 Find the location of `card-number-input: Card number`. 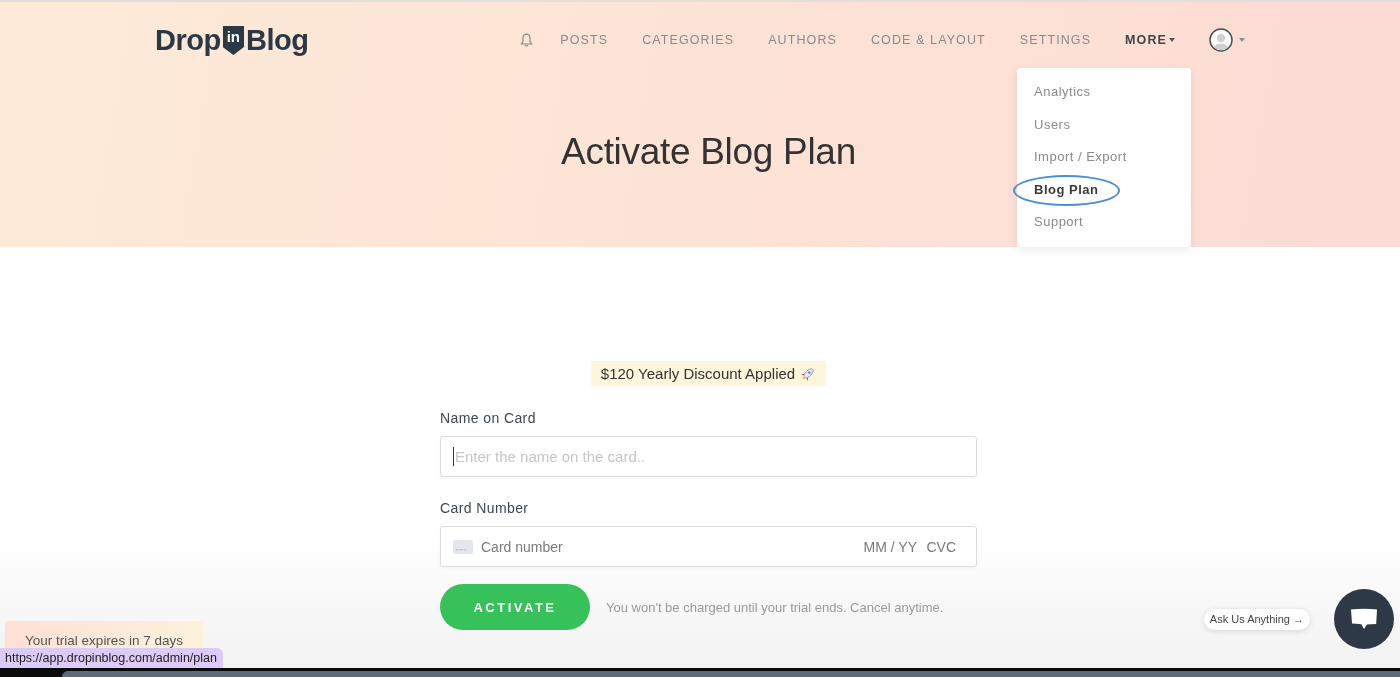

card-number-input: Card number is located at coordinates (668, 546).